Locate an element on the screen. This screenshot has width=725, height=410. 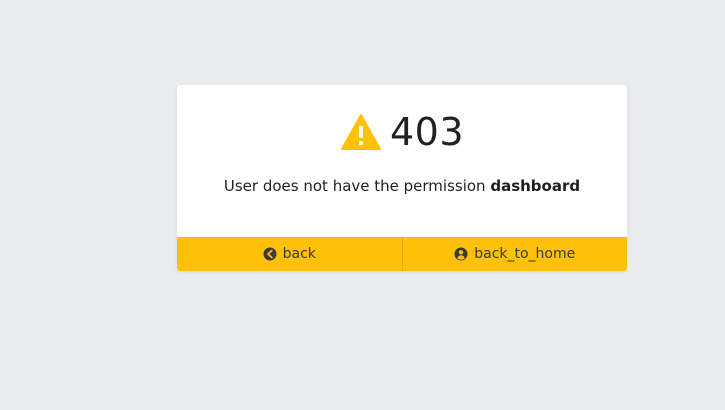
error-headline: 403 is located at coordinates (402, 132).